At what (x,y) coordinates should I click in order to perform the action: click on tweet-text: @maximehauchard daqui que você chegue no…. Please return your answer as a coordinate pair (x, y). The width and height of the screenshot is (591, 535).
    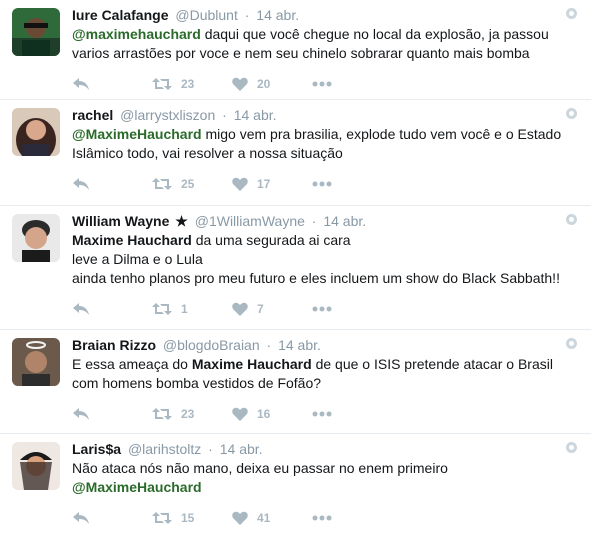
    Looking at the image, I should click on (326, 44).